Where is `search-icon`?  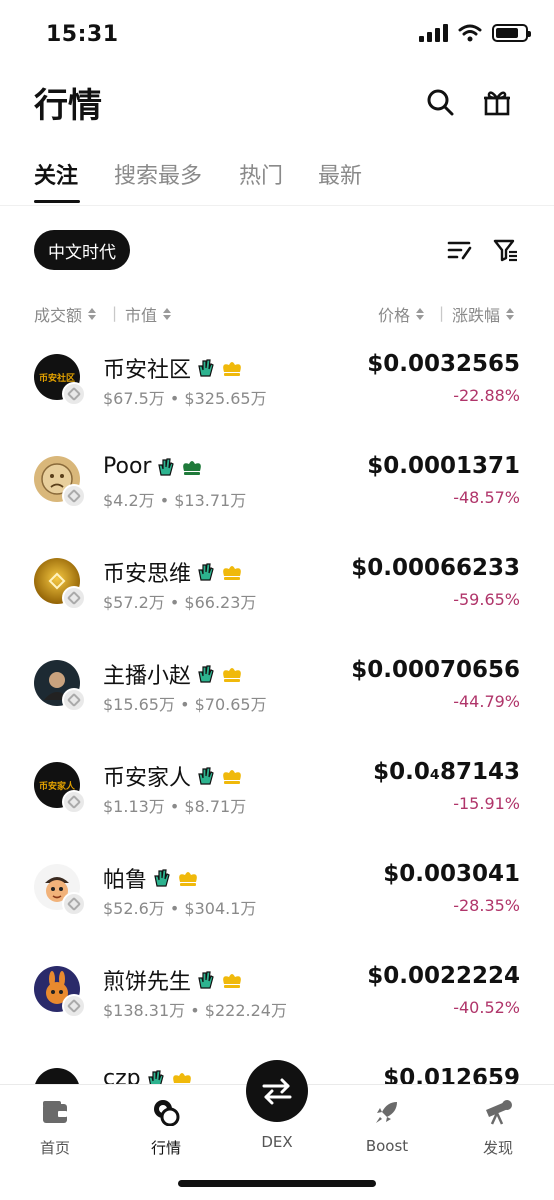
search-icon is located at coordinates (440, 102).